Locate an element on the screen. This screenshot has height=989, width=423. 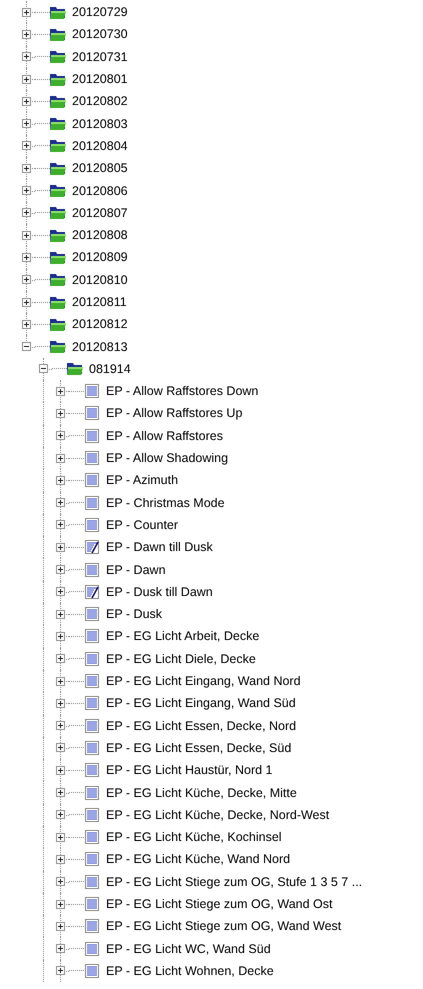
item-label: EP - EG Licht Arbeit, Decke is located at coordinates (183, 636).